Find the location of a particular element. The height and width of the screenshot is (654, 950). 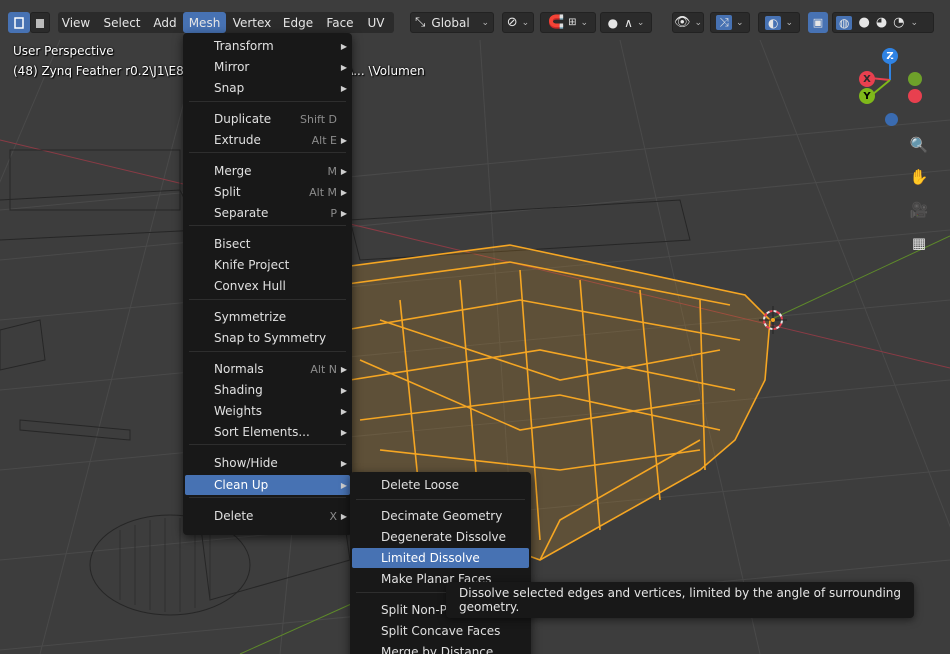

menu-item-label: Split is located at coordinates (227, 192).